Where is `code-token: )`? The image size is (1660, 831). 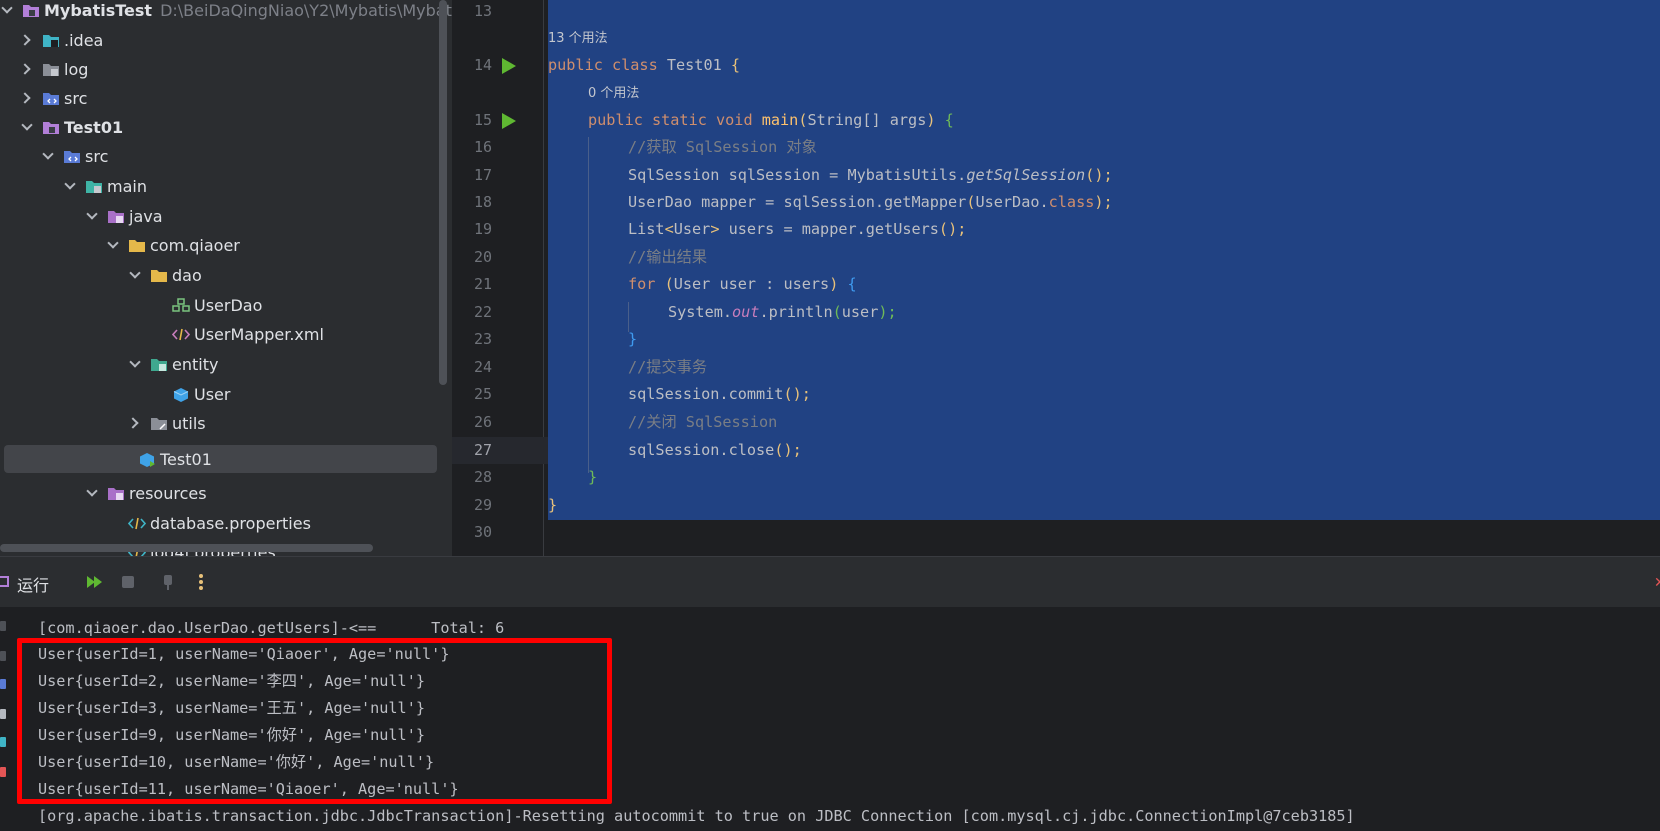 code-token: ) is located at coordinates (935, 120).